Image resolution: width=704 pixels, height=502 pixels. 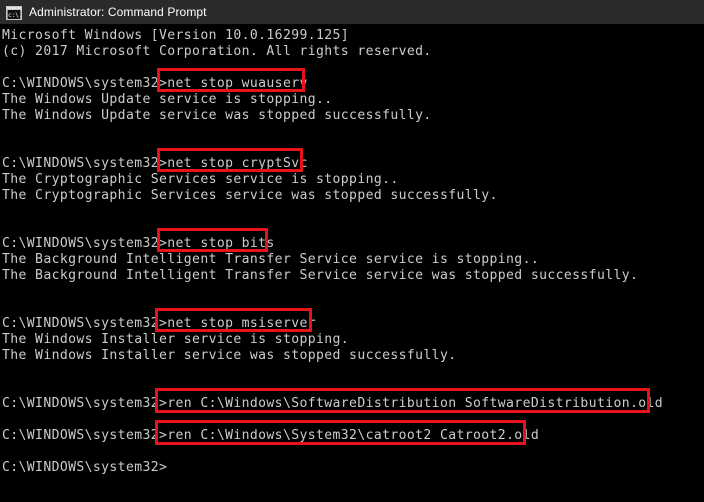 I want to click on console-line: C:\WINDOWS\system32>net stop cryptSvc, so click(x=155, y=163).